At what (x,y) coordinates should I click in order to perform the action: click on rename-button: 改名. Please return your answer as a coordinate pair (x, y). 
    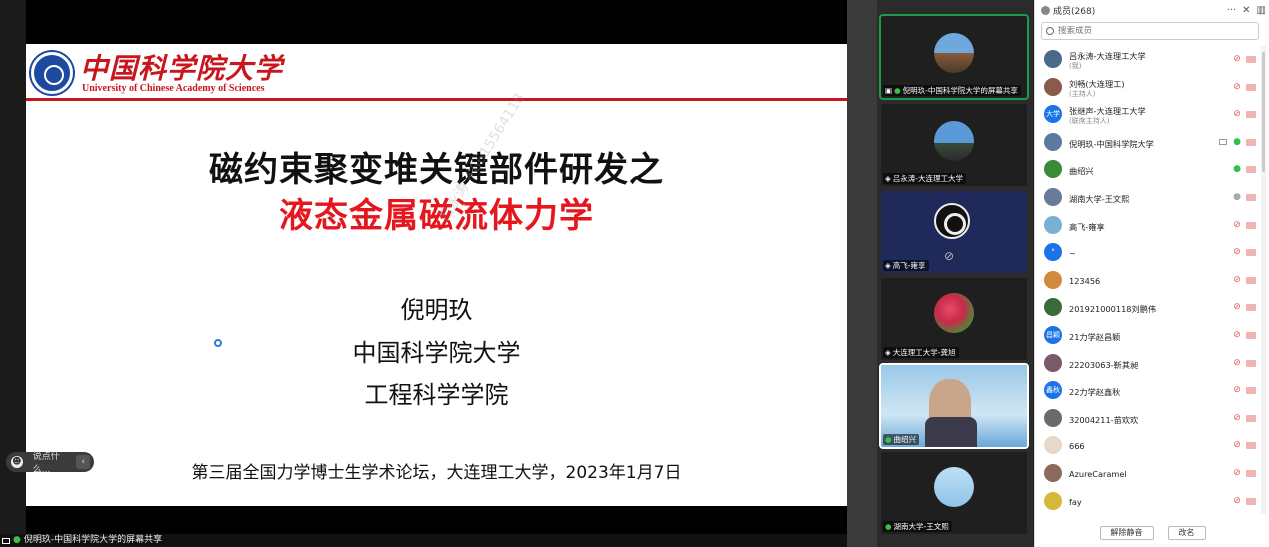
    Looking at the image, I should click on (1186, 532).